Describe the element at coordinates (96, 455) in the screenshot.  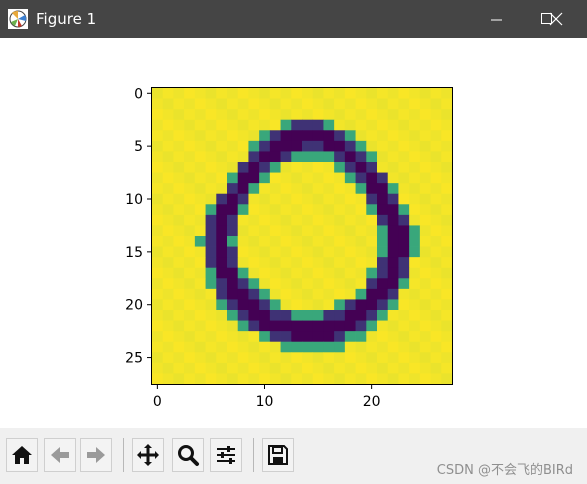
I see `forward-button` at that location.